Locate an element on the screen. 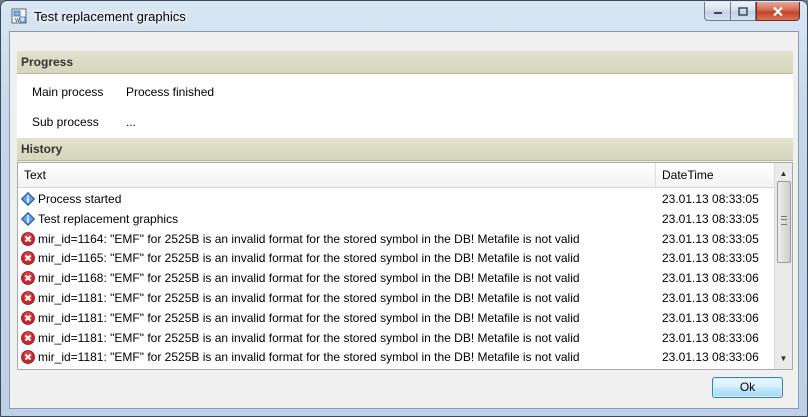 The width and height of the screenshot is (808, 417). grid-header: Text DateTime is located at coordinates (397, 175).